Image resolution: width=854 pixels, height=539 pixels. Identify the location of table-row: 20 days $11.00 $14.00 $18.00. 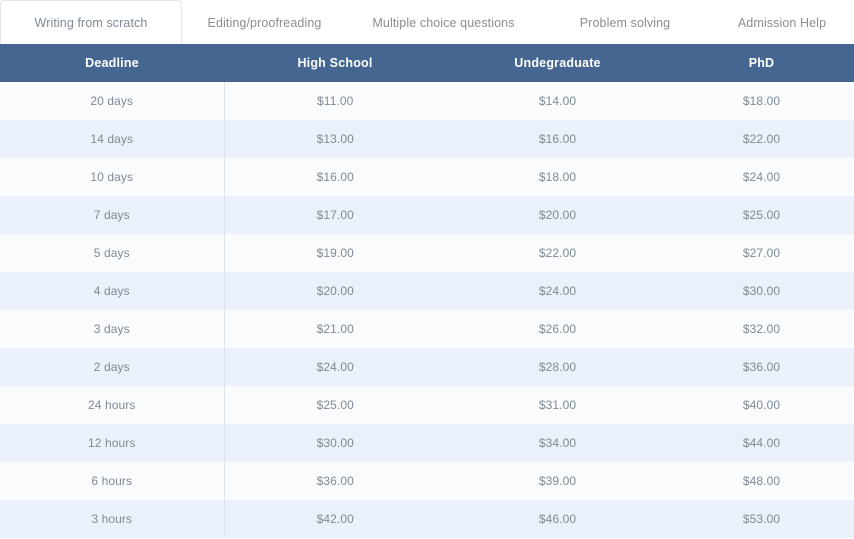
(427, 101).